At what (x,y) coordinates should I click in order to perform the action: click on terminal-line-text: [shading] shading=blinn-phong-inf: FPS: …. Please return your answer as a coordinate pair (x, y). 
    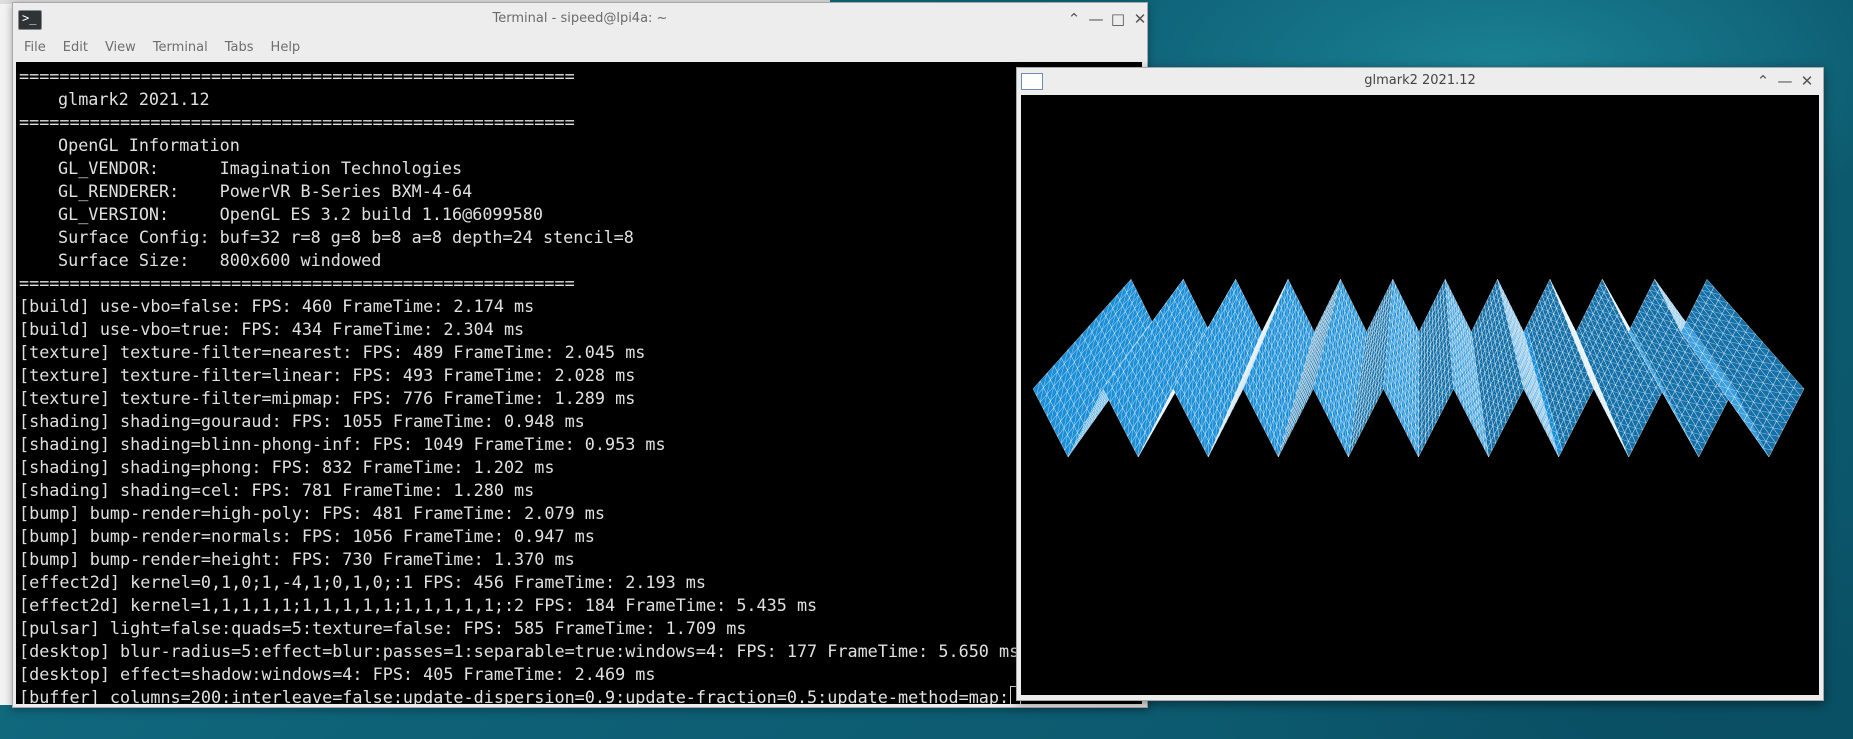
    Looking at the image, I should click on (342, 444).